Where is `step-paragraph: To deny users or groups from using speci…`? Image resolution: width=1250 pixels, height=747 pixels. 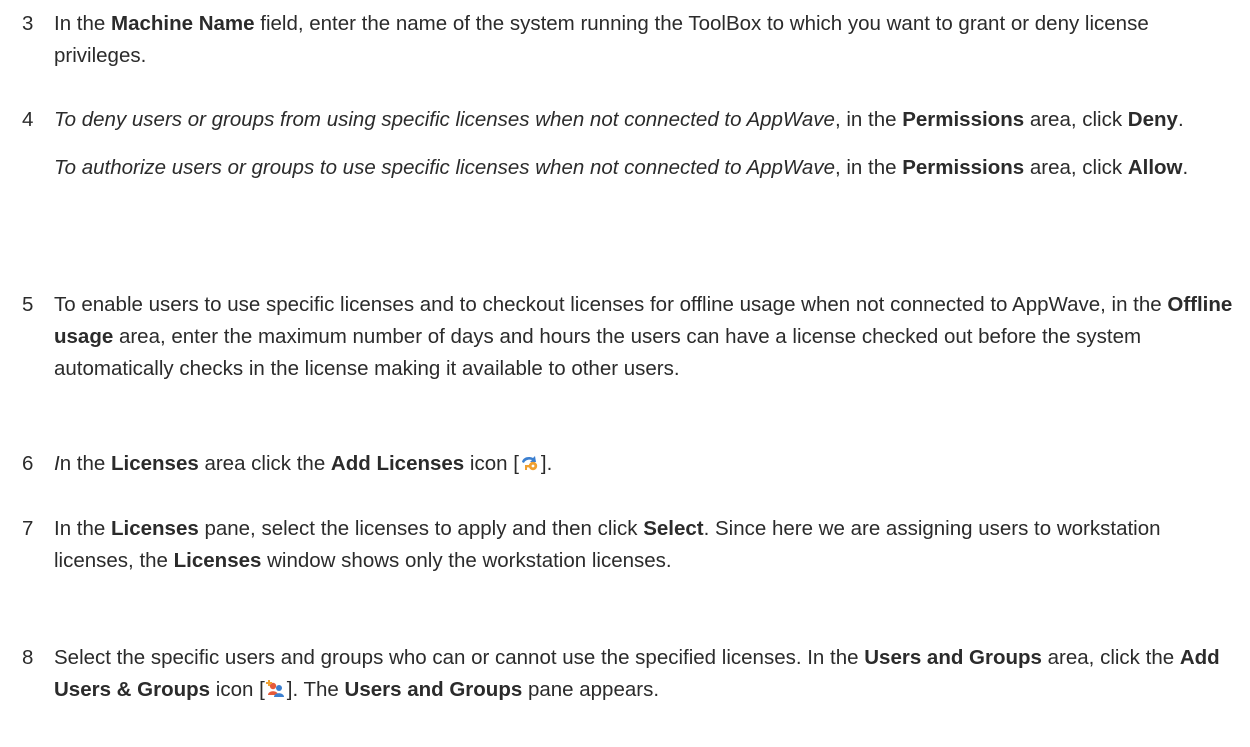 step-paragraph: To deny users or groups from using speci… is located at coordinates (645, 120).